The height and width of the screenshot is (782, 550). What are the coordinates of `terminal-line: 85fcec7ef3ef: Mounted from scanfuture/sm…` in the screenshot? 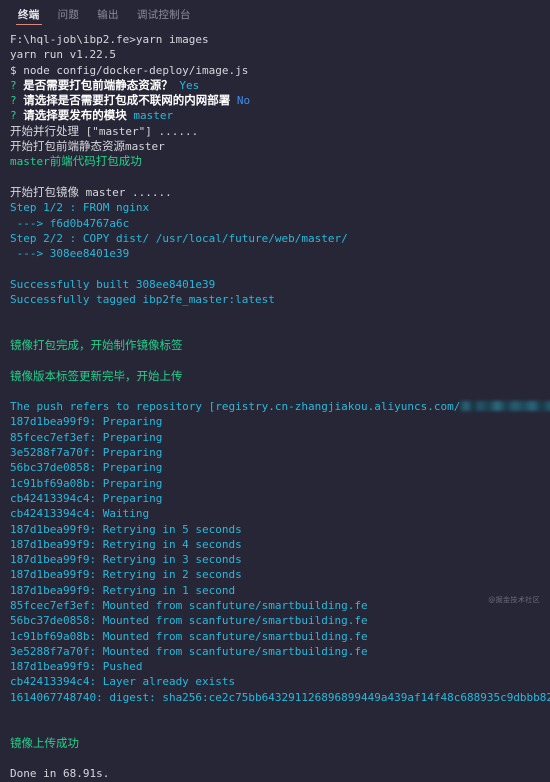 It's located at (280, 605).